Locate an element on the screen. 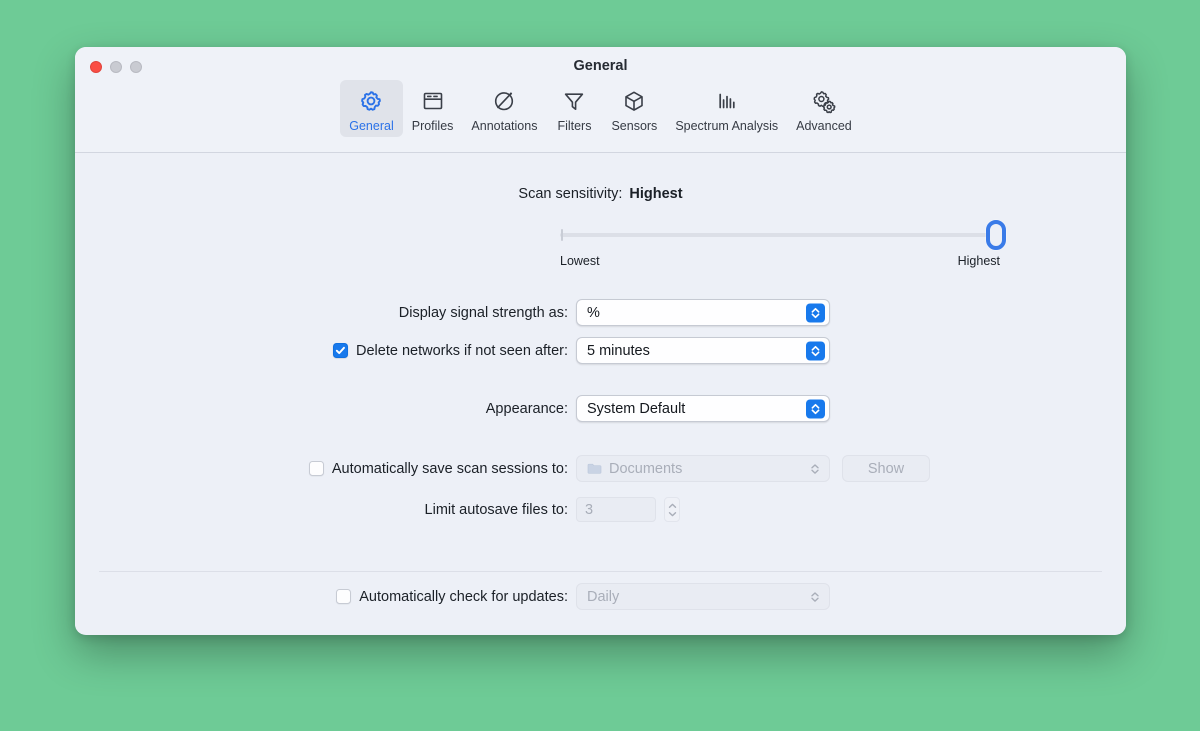 The width and height of the screenshot is (1200, 731). toolbar-item-sensors: Sensors is located at coordinates (634, 108).